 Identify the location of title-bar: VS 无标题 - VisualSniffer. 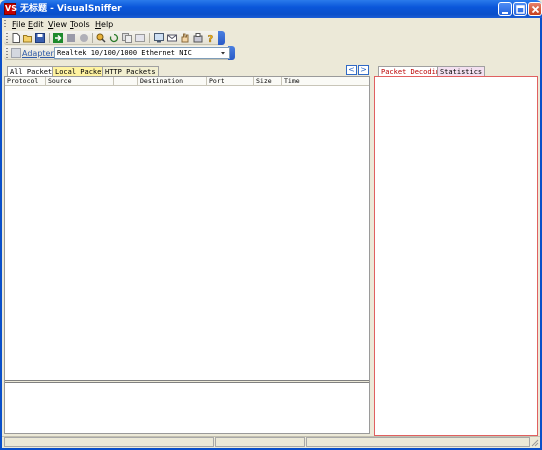
(271, 9).